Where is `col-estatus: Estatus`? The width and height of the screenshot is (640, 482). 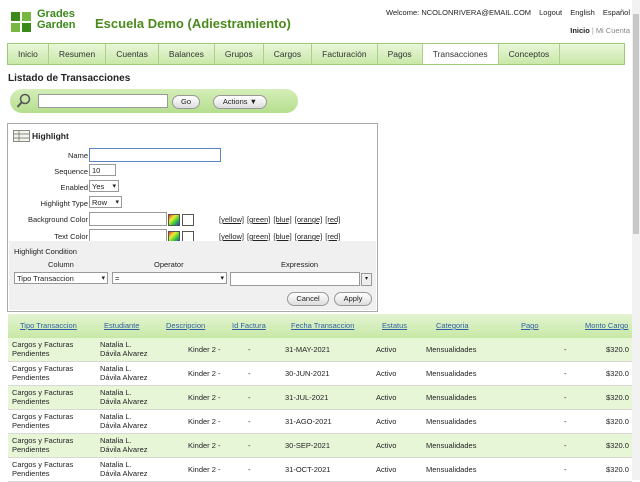
col-estatus: Estatus is located at coordinates (394, 325).